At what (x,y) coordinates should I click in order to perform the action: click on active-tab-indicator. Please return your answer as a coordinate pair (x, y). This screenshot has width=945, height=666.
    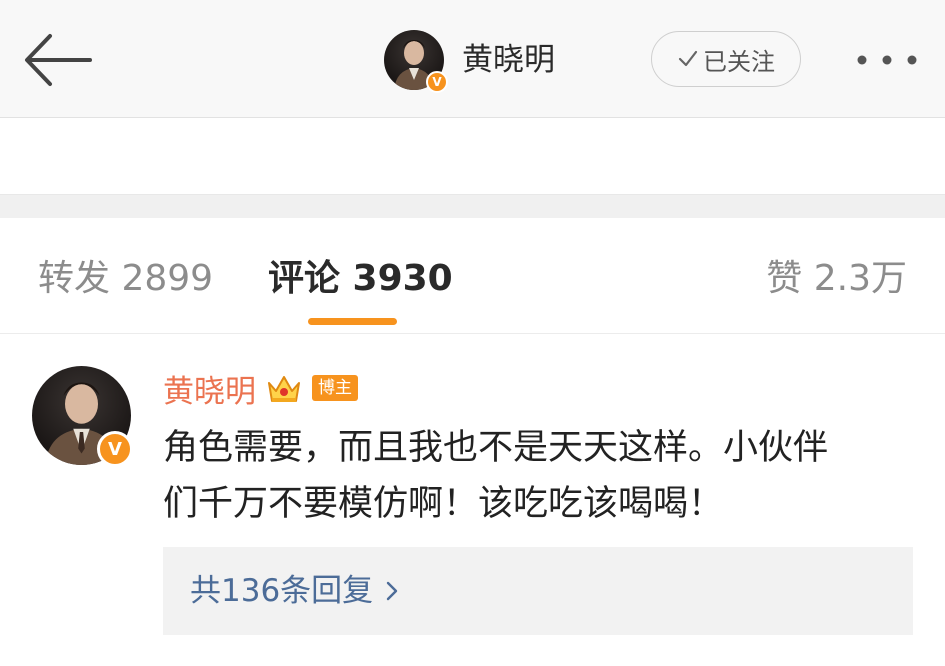
    Looking at the image, I should click on (352, 321).